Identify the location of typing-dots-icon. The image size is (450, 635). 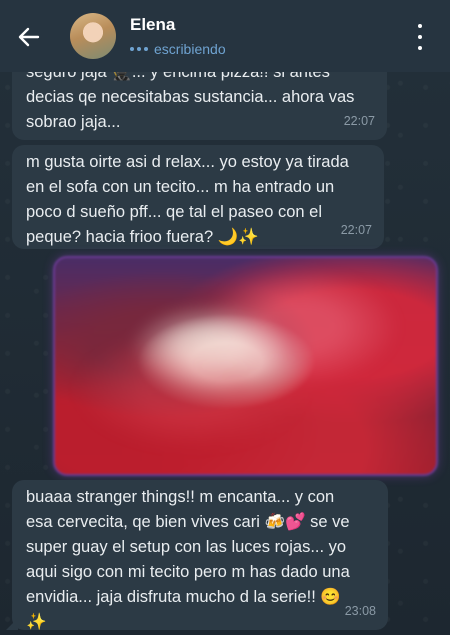
(139, 49).